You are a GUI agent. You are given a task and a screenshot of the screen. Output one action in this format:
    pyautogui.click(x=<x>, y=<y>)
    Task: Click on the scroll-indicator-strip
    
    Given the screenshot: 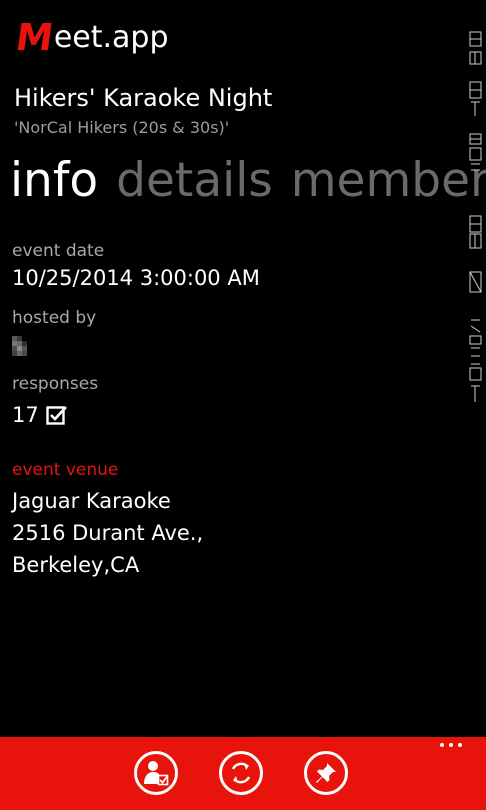 What is the action you would take?
    pyautogui.click(x=475, y=216)
    